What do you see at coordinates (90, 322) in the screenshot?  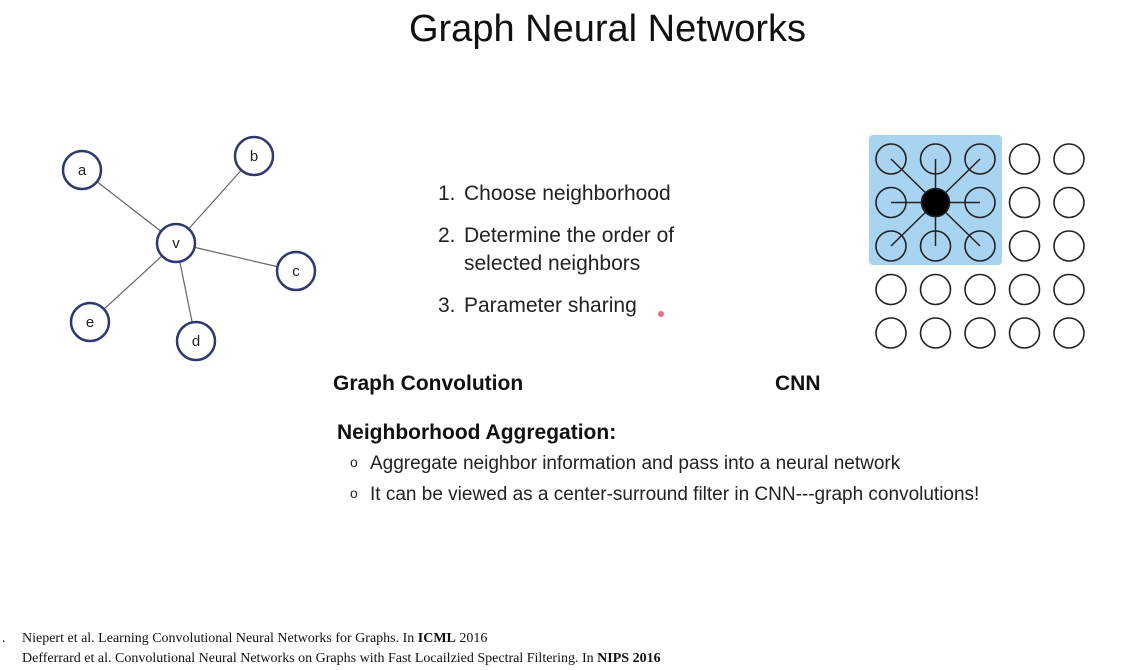 I see `node-label-e: e` at bounding box center [90, 322].